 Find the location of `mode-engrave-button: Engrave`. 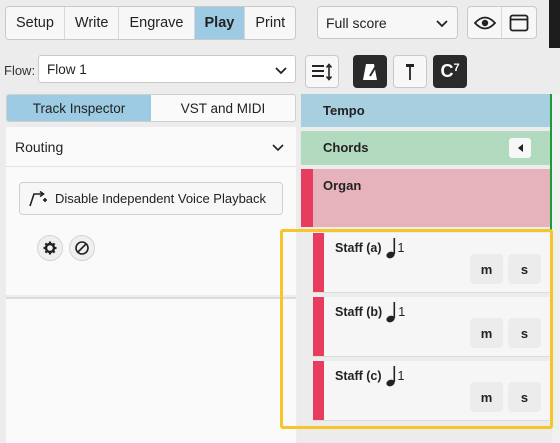

mode-engrave-button: Engrave is located at coordinates (157, 23).